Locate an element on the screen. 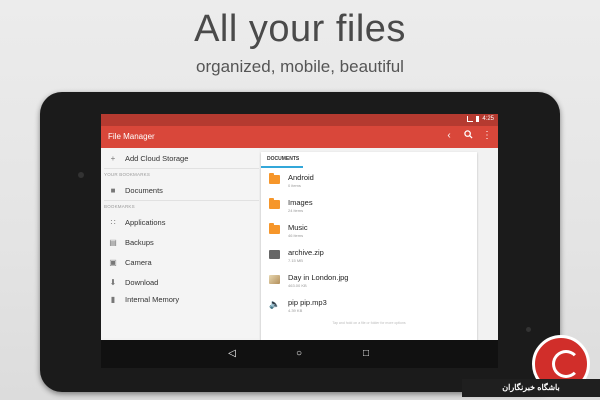  backup-icon: ▤ is located at coordinates (113, 242).